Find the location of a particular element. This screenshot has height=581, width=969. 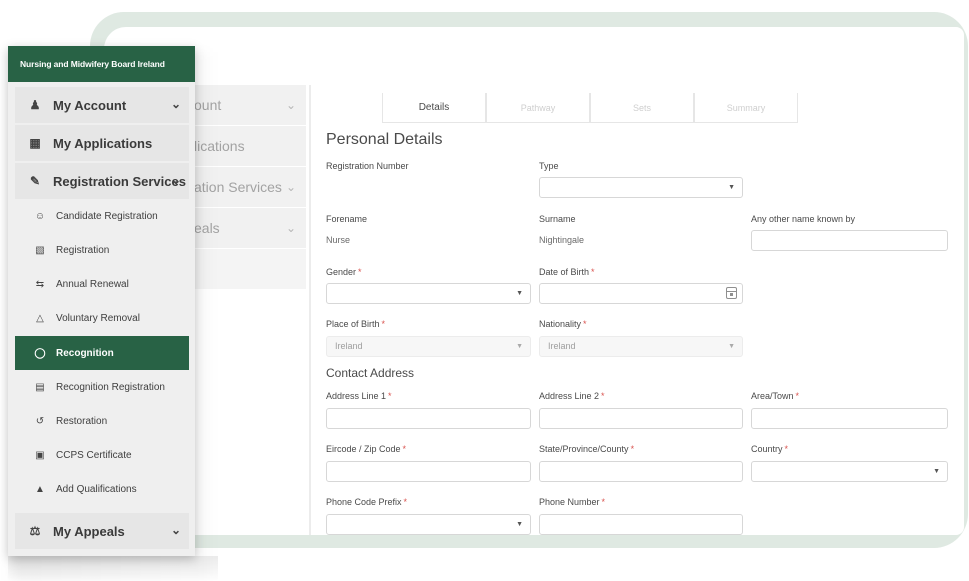

sub-label: Voluntary Removal is located at coordinates (98, 318).